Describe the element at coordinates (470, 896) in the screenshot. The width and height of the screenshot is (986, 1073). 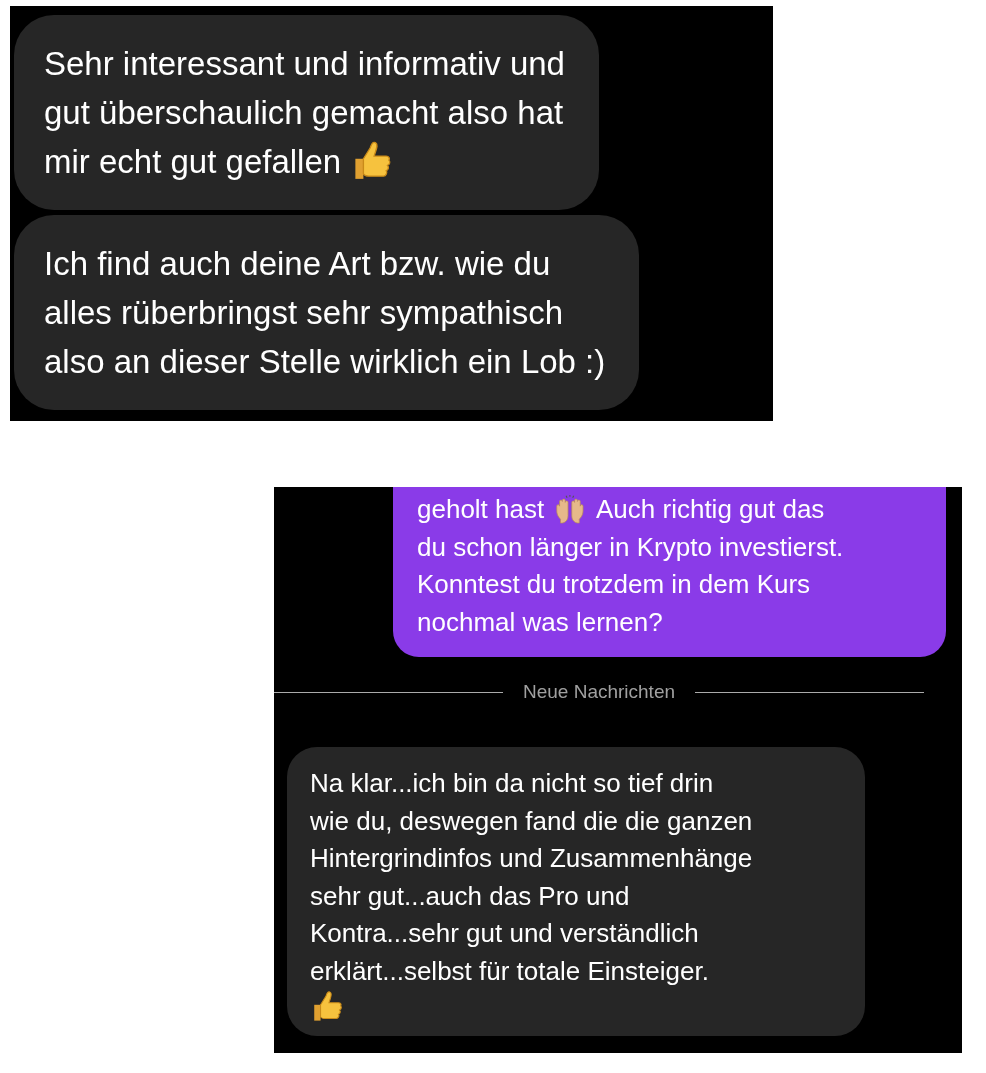
I see `message-text: sehr gut...auch das Pro und` at that location.